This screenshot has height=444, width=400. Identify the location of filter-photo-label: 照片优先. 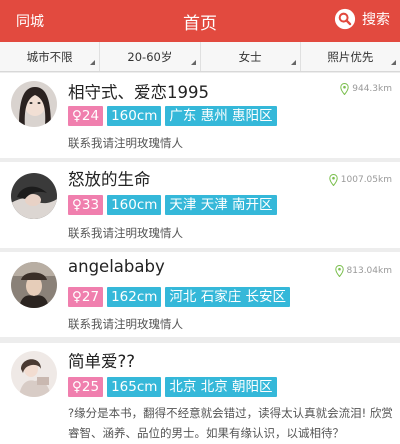
(350, 56).